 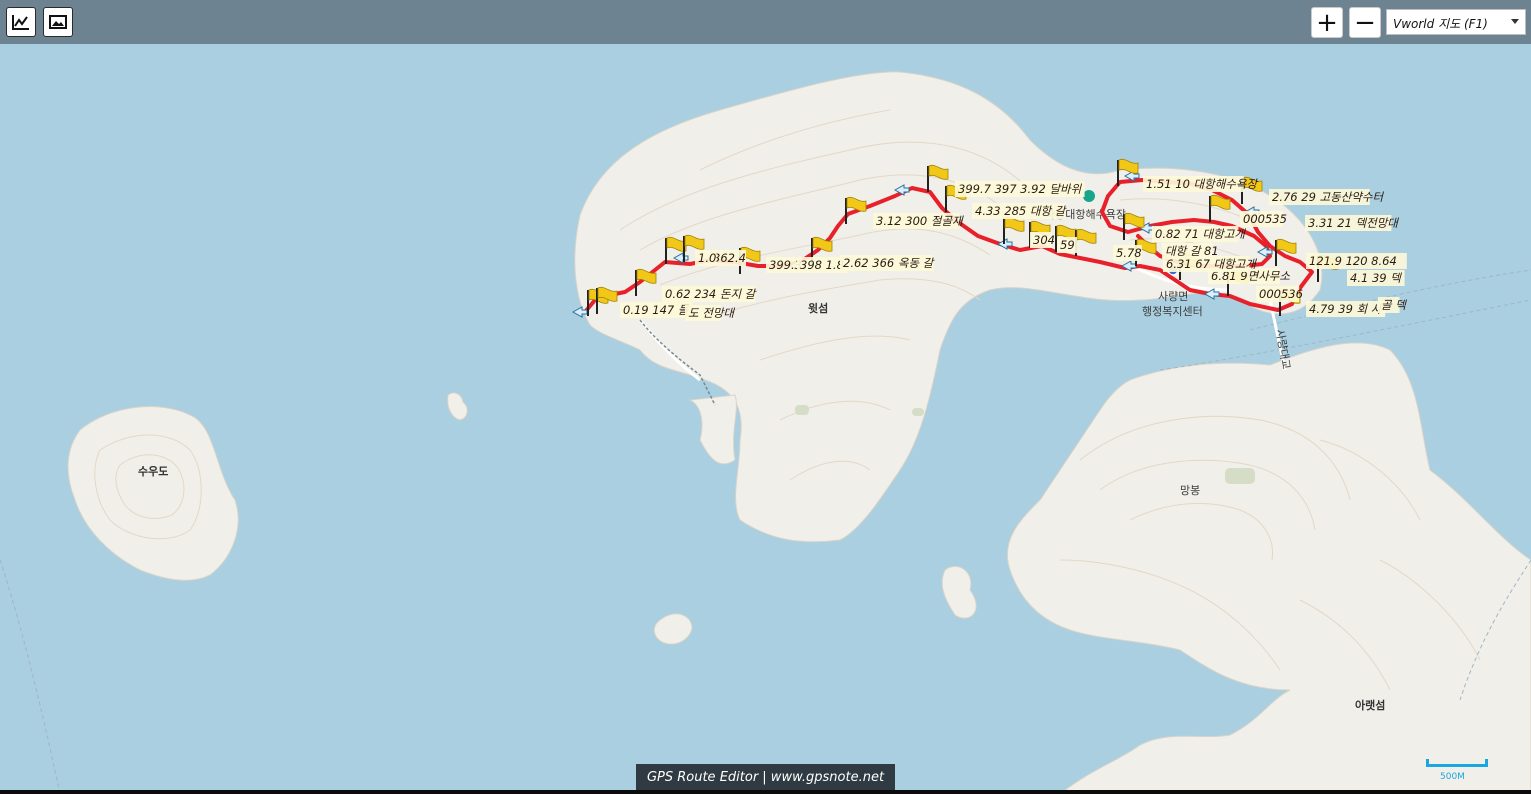 I want to click on image-export-button, so click(x=58, y=22).